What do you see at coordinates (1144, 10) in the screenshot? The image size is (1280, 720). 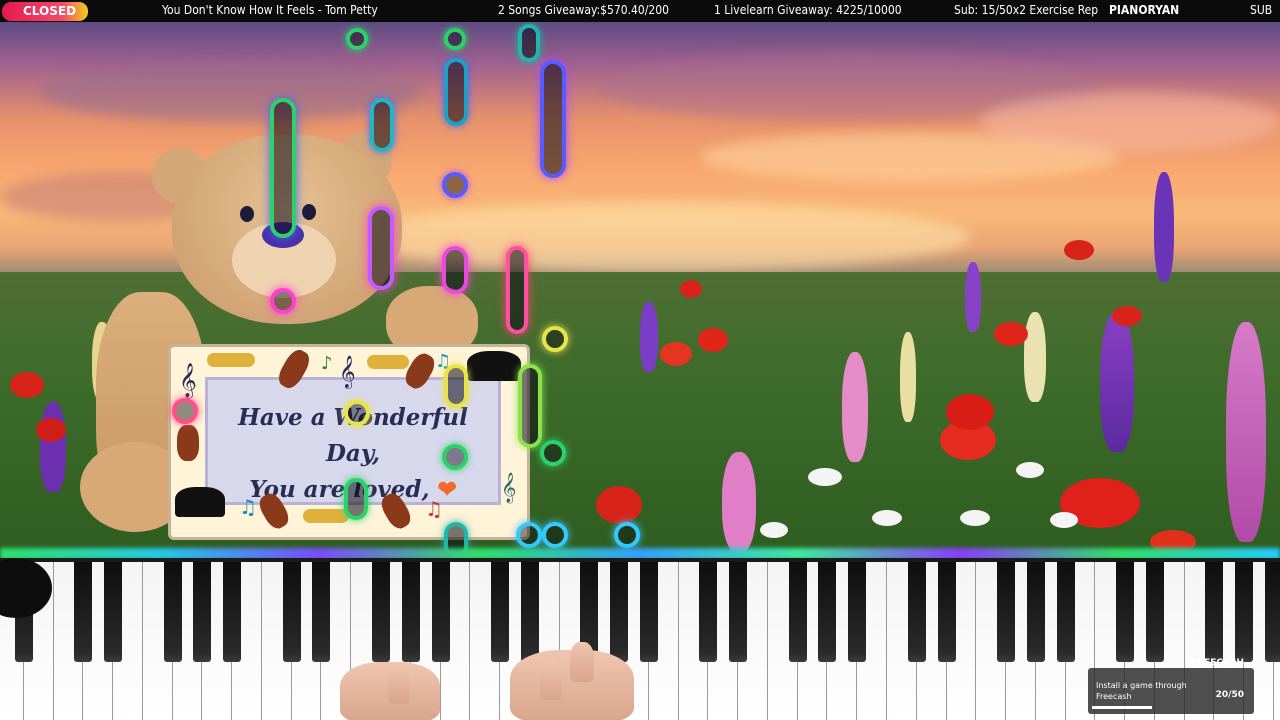 I see `channel-name: PIANORYAN` at bounding box center [1144, 10].